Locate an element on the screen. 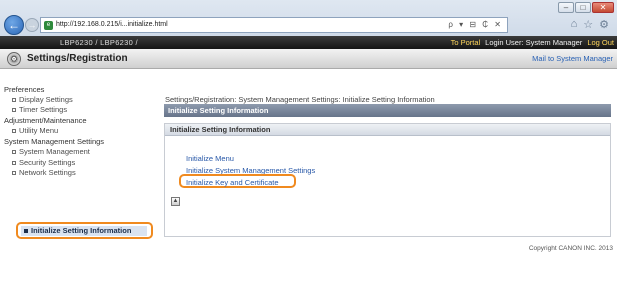 The width and height of the screenshot is (617, 296). sidebar-item-label: Security Settings is located at coordinates (47, 162).